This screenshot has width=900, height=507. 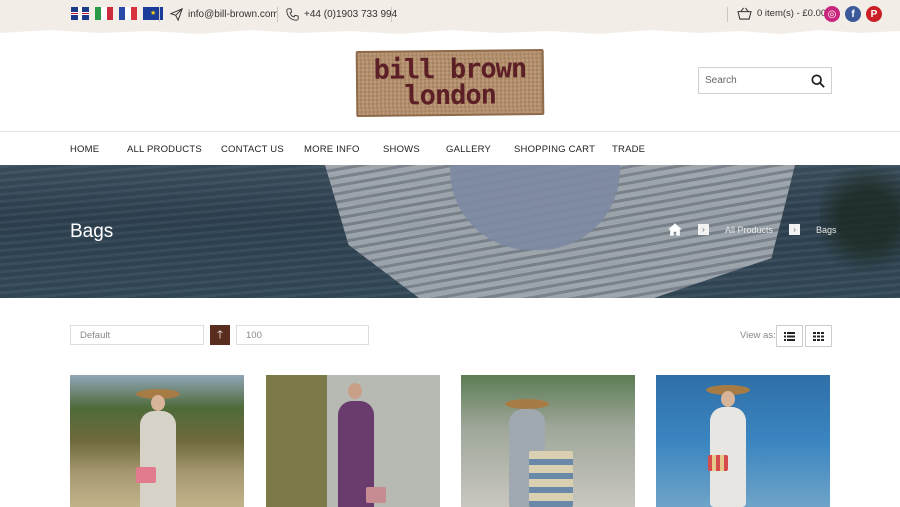 I want to click on nav-shopping-cart: SHOPPING CART, so click(x=554, y=149).